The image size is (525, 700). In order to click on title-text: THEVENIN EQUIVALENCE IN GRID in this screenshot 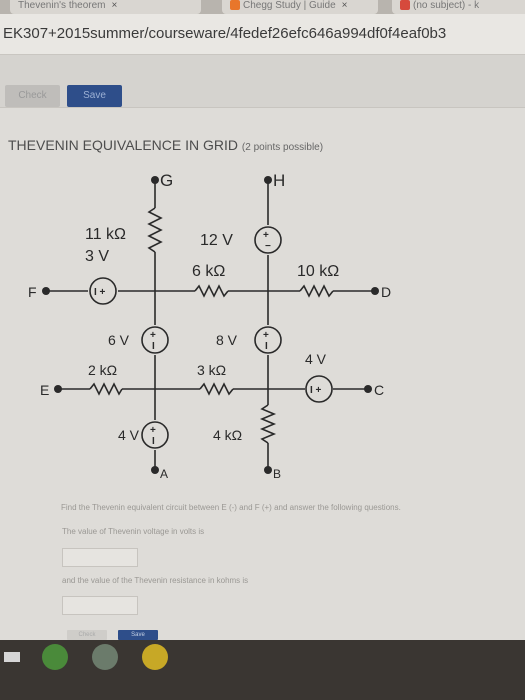, I will do `click(123, 145)`.